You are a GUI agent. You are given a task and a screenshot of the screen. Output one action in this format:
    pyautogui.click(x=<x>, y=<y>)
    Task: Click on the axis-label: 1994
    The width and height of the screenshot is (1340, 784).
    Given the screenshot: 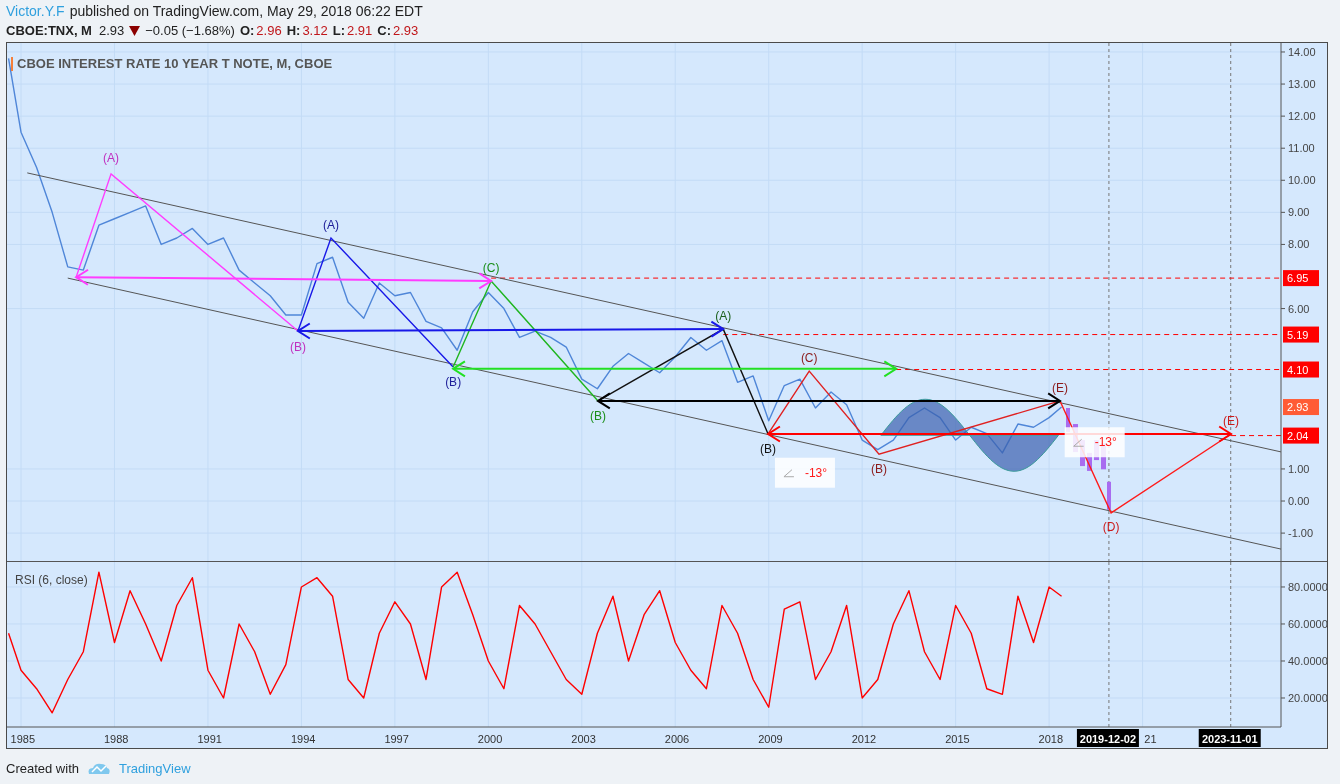 What is the action you would take?
    pyautogui.click(x=303, y=739)
    